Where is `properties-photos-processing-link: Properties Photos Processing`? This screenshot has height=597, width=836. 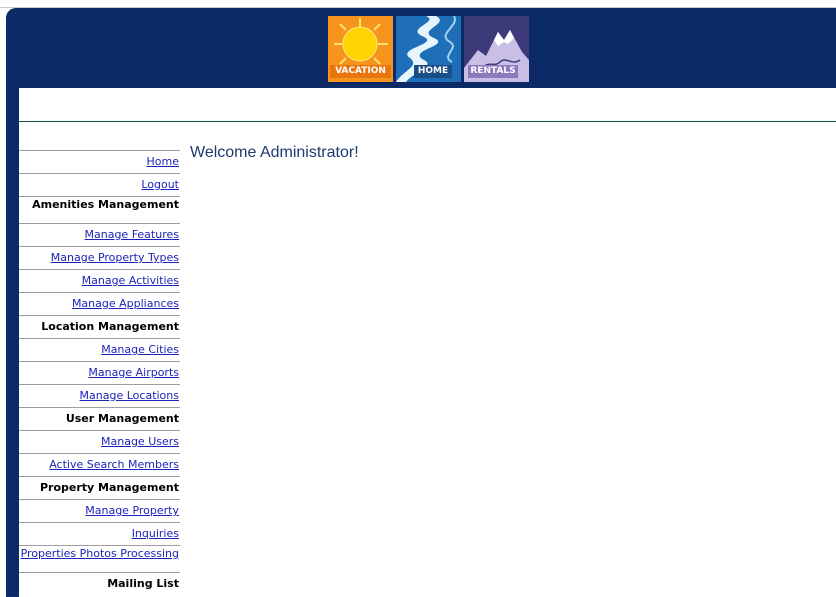
properties-photos-processing-link: Properties Photos Processing is located at coordinates (100, 553).